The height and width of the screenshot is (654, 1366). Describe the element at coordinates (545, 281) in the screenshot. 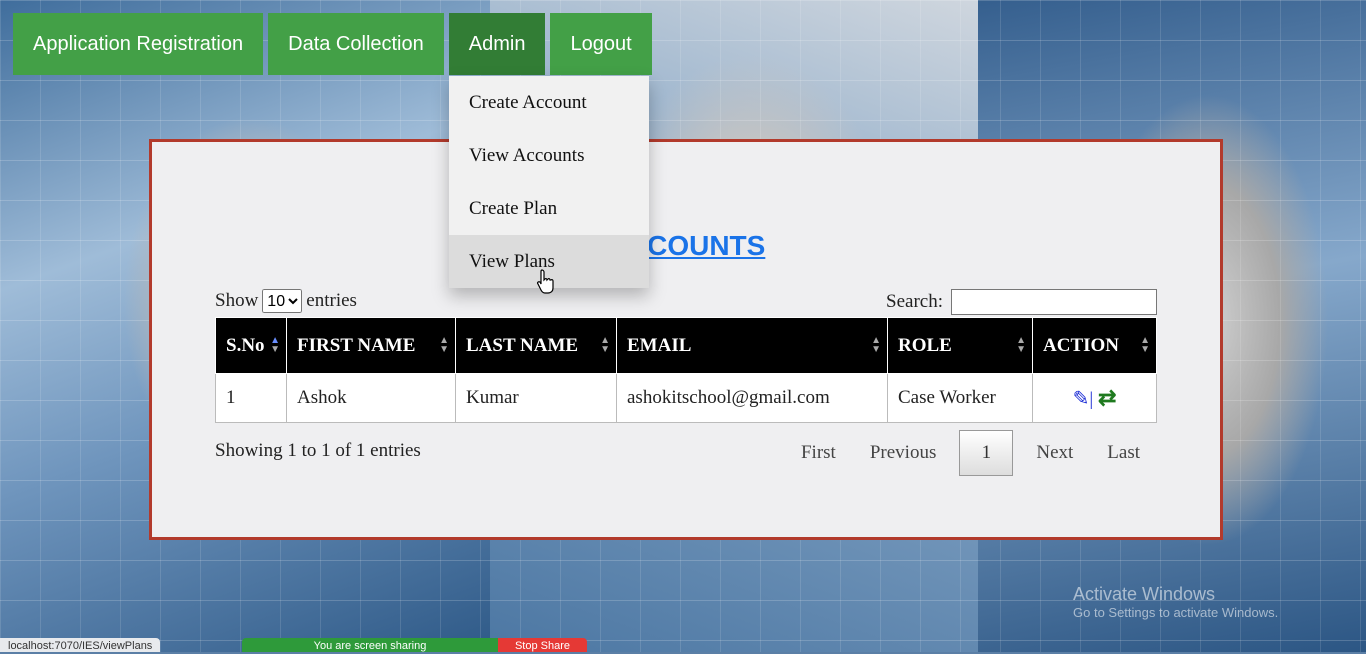

I see `hand-pointer-icon` at that location.